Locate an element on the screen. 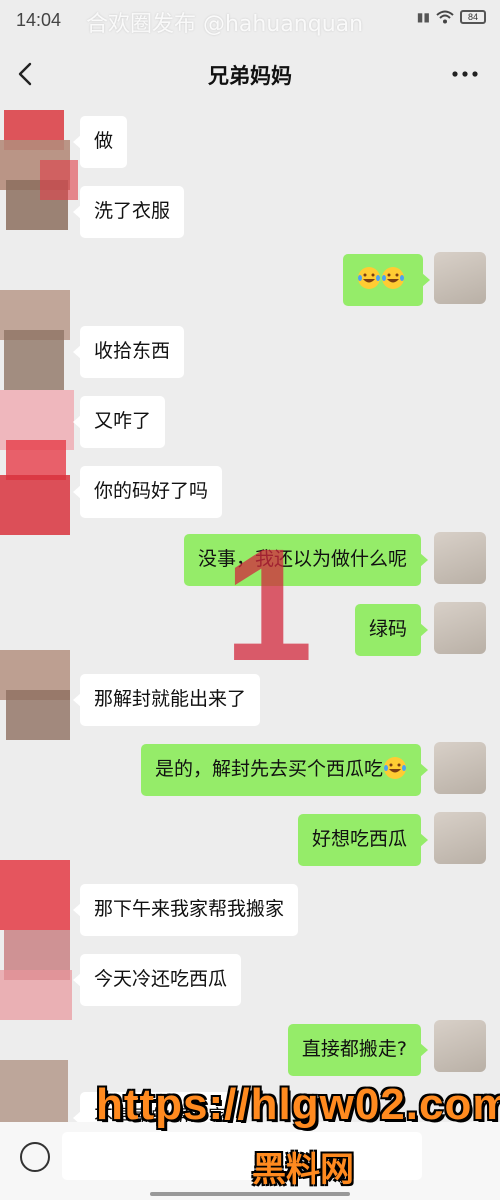  message-bubble-other: 做 is located at coordinates (100, 142).